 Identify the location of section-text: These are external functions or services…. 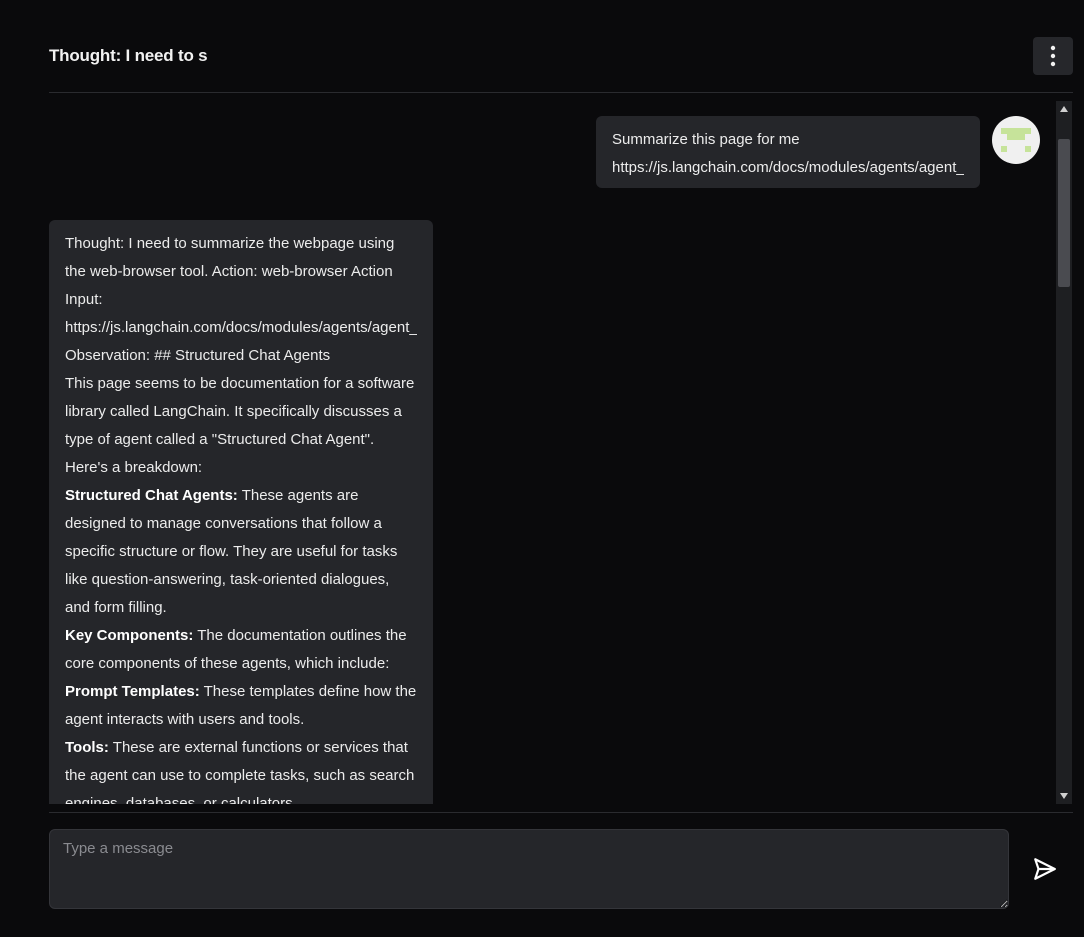
(240, 771).